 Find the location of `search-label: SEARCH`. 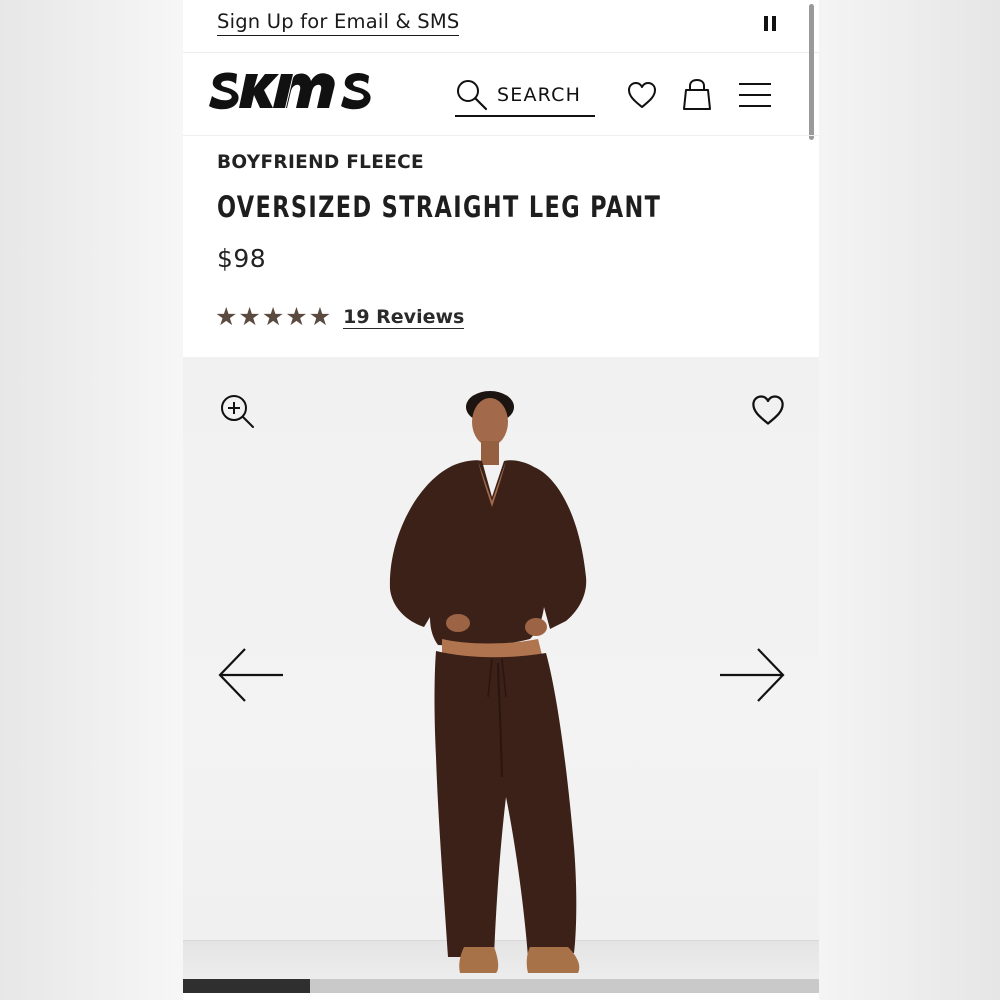

search-label: SEARCH is located at coordinates (539, 94).